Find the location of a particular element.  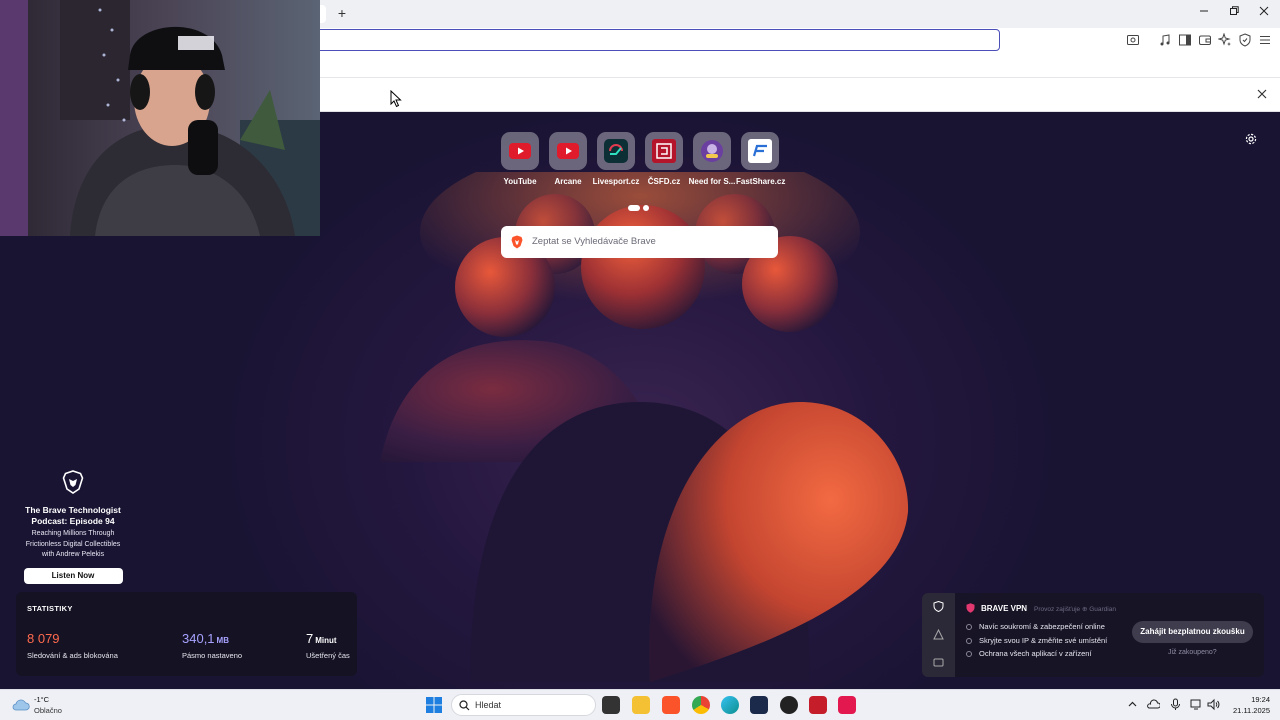

list-item: Navíc soukromí & zabezpečení online is located at coordinates (1036, 627).